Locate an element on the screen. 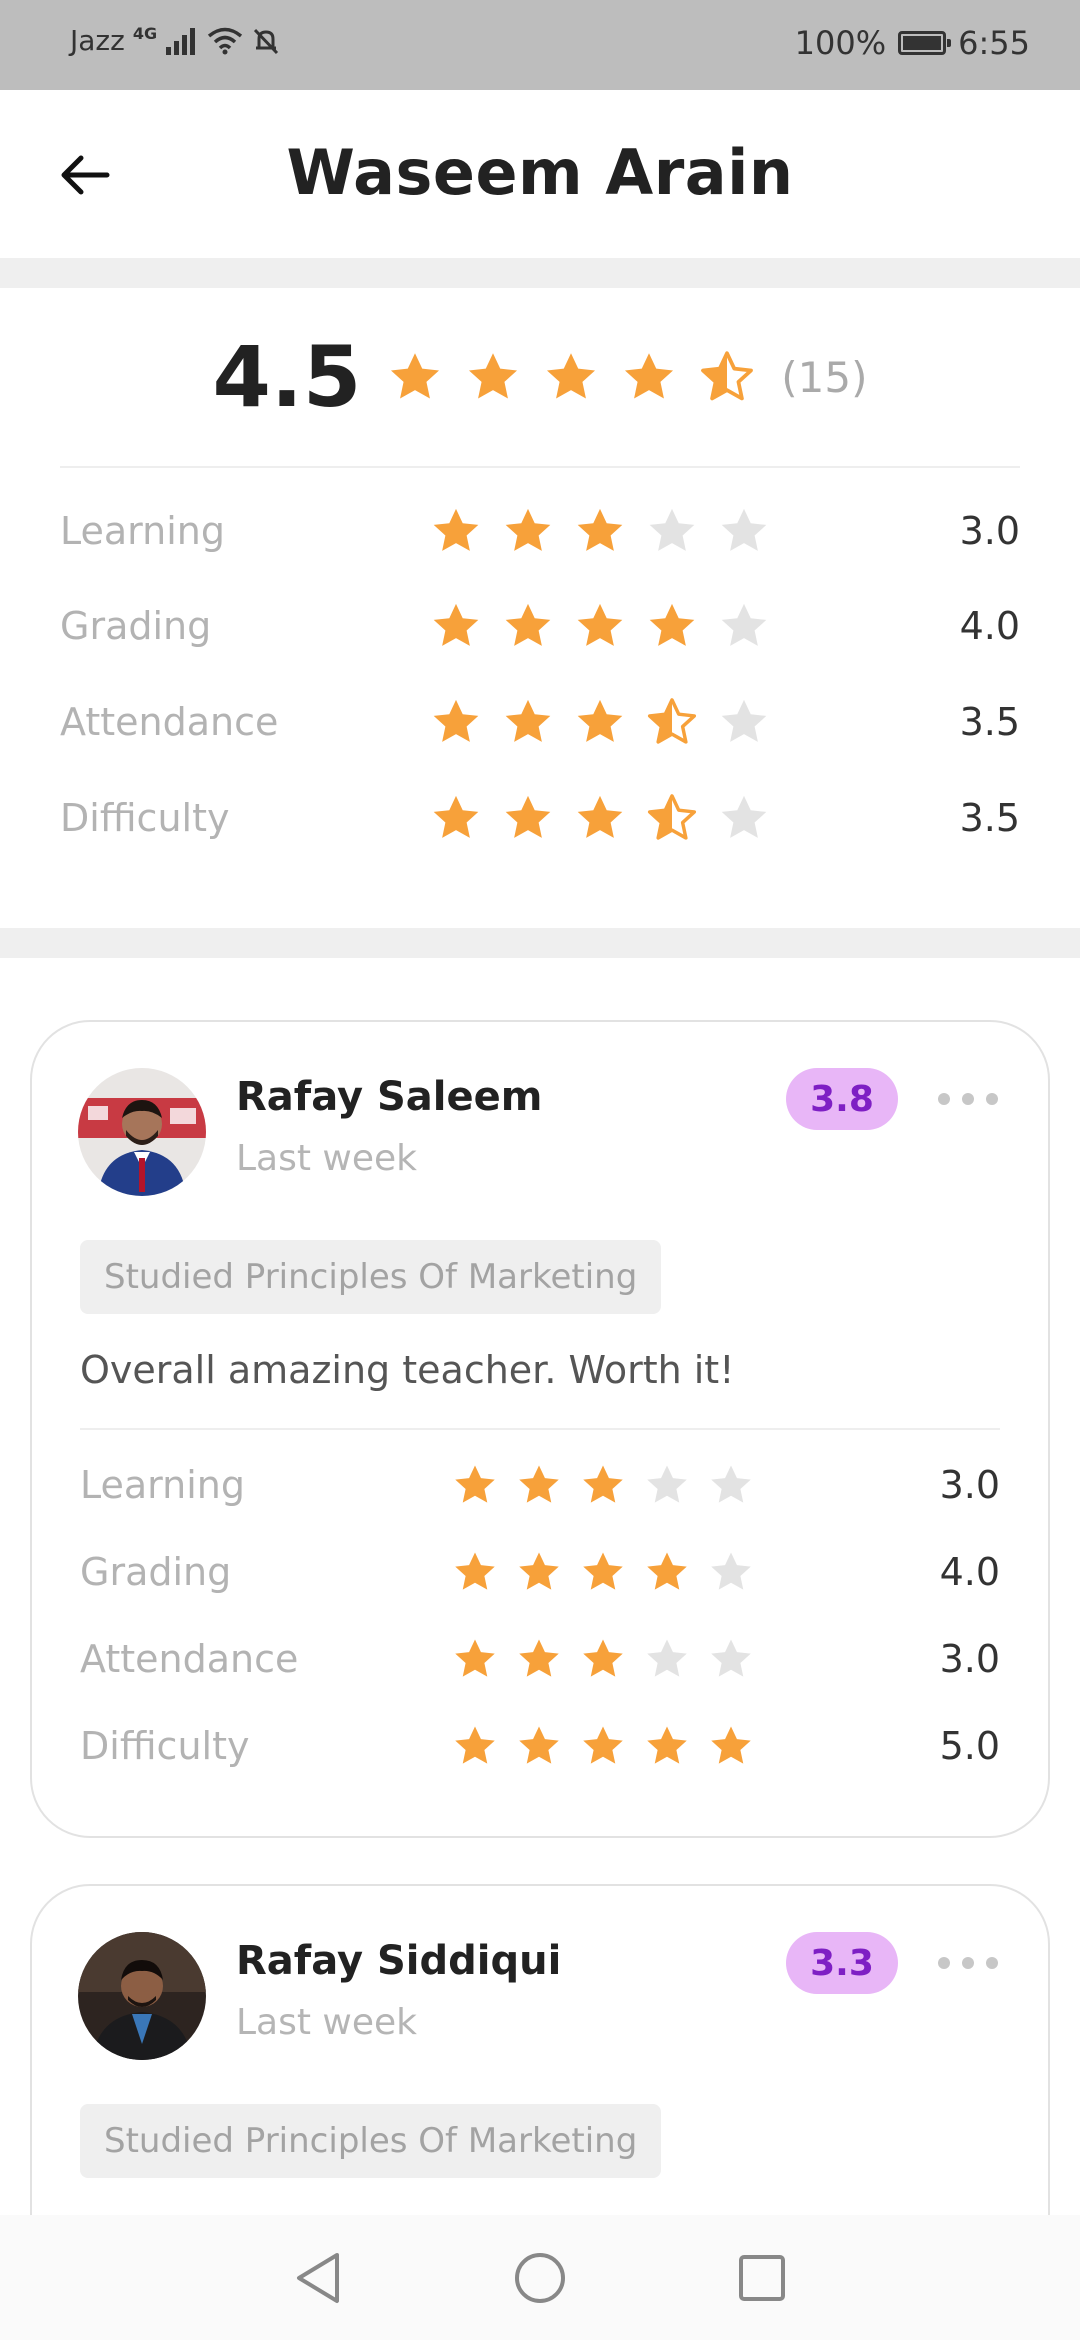 The image size is (1080, 2340). battery-percent: 100% is located at coordinates (840, 43).